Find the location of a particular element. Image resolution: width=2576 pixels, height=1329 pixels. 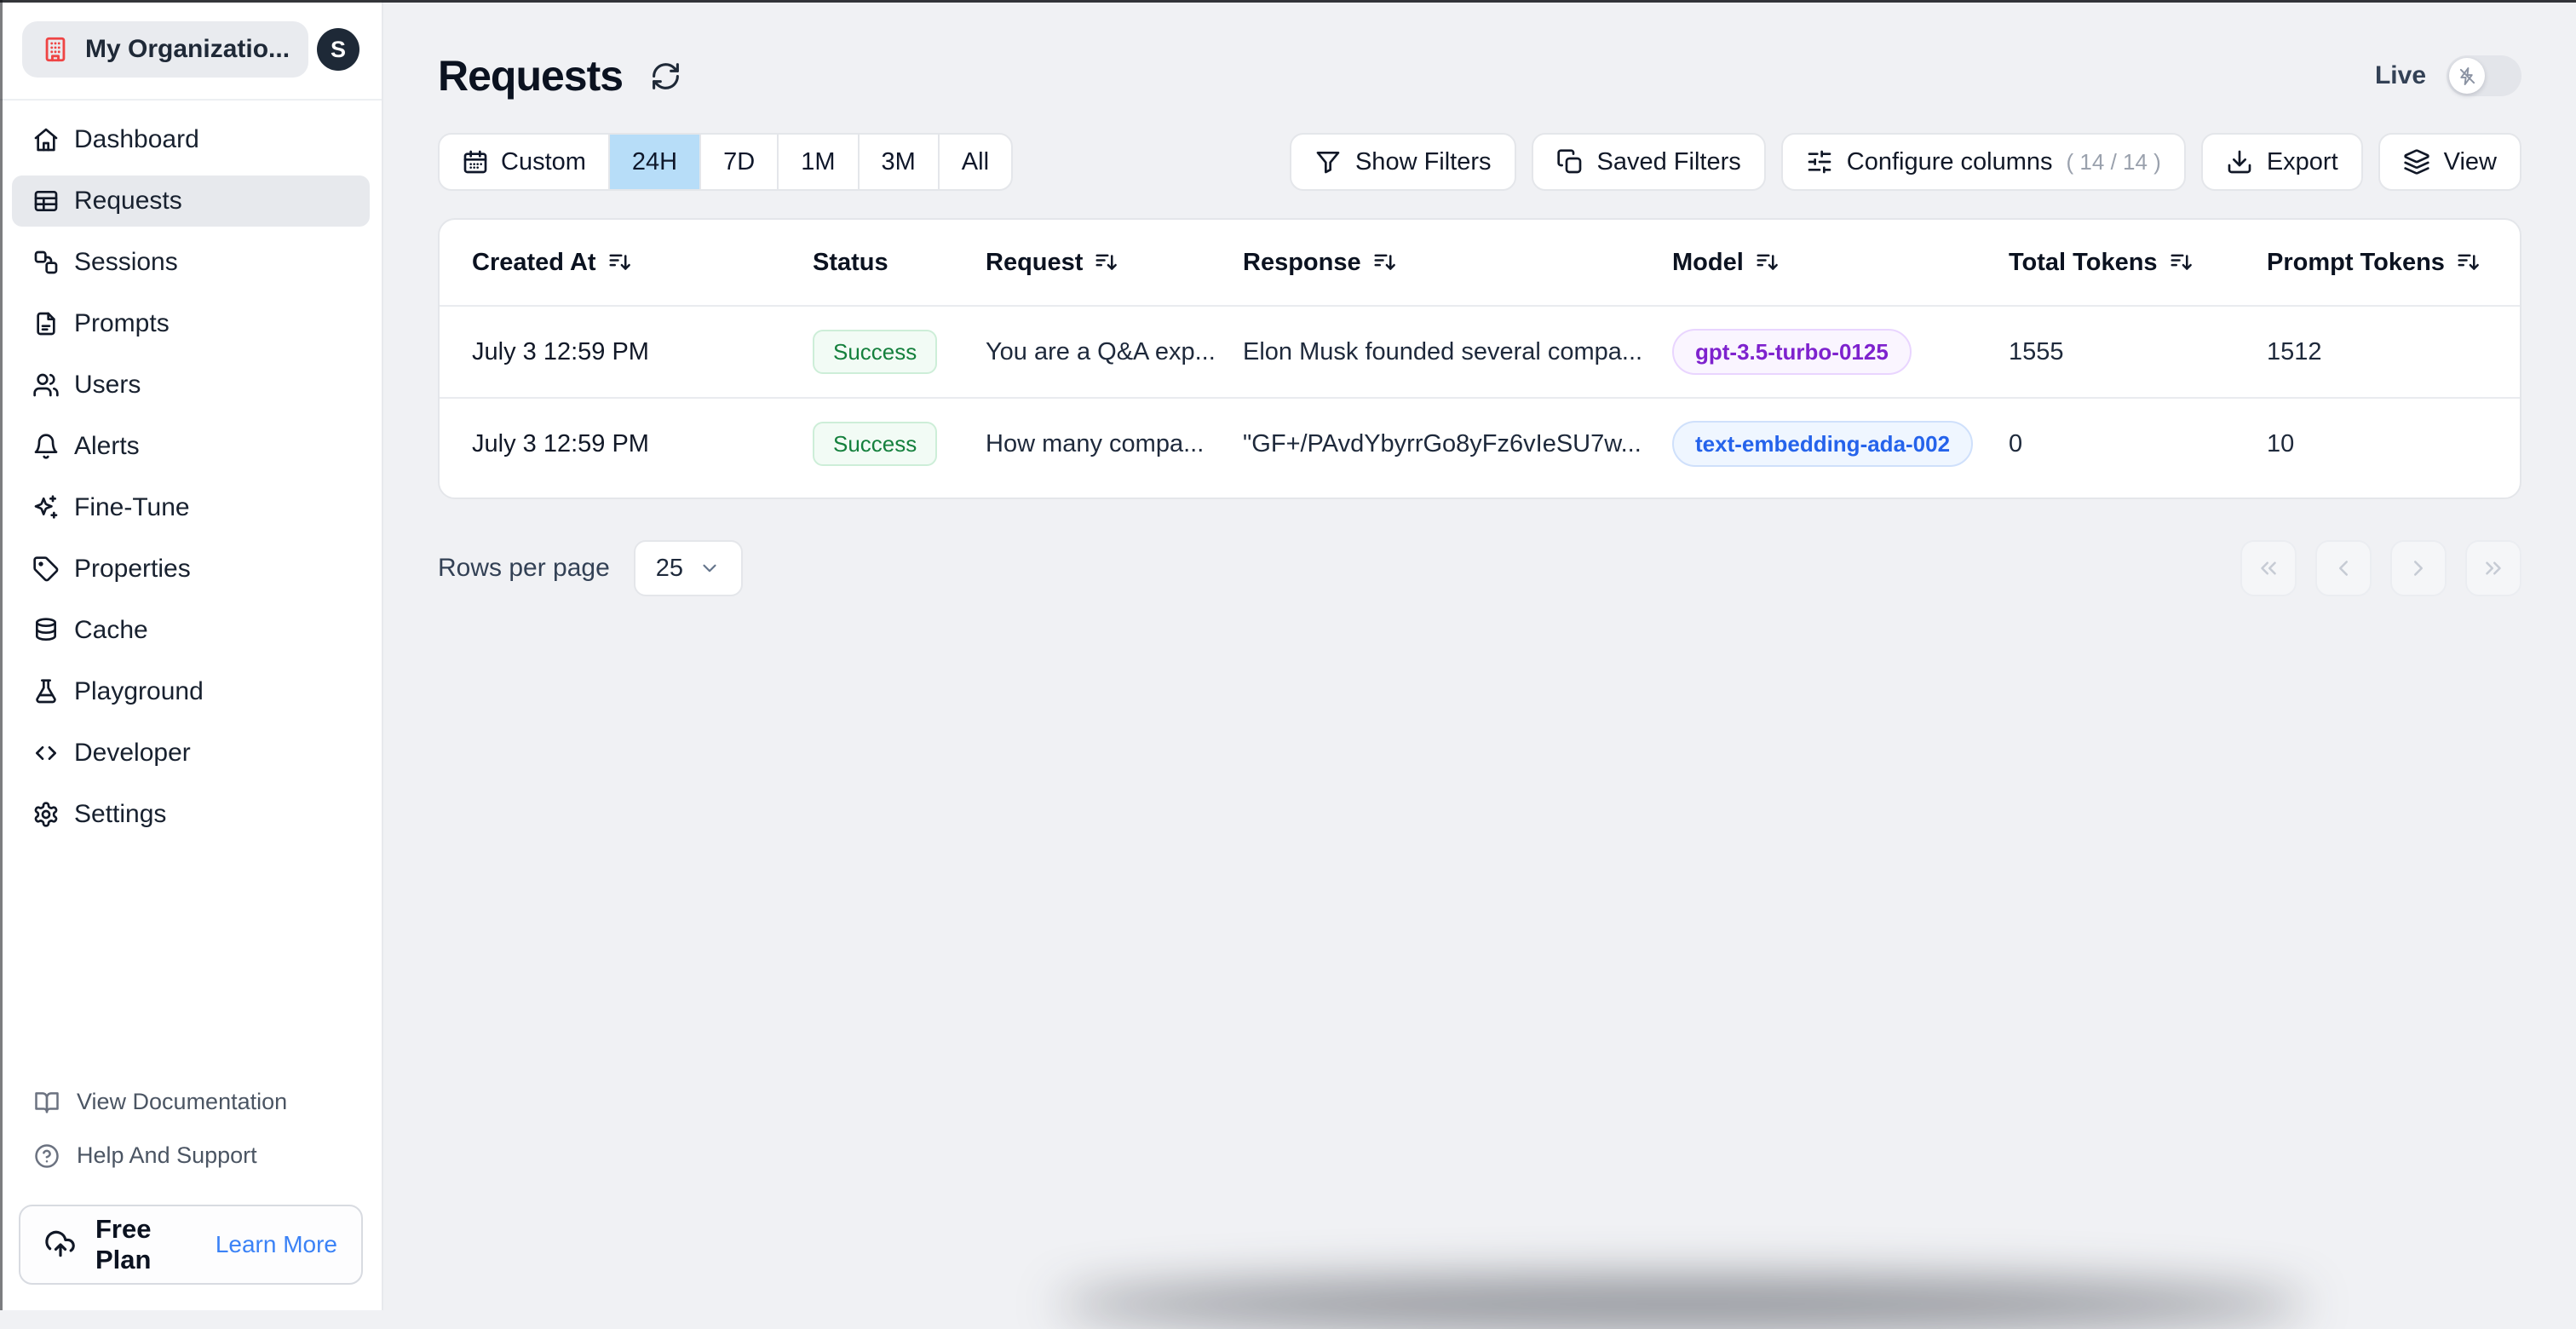

sidebar-item-dashboard: Dashboard is located at coordinates (191, 139).